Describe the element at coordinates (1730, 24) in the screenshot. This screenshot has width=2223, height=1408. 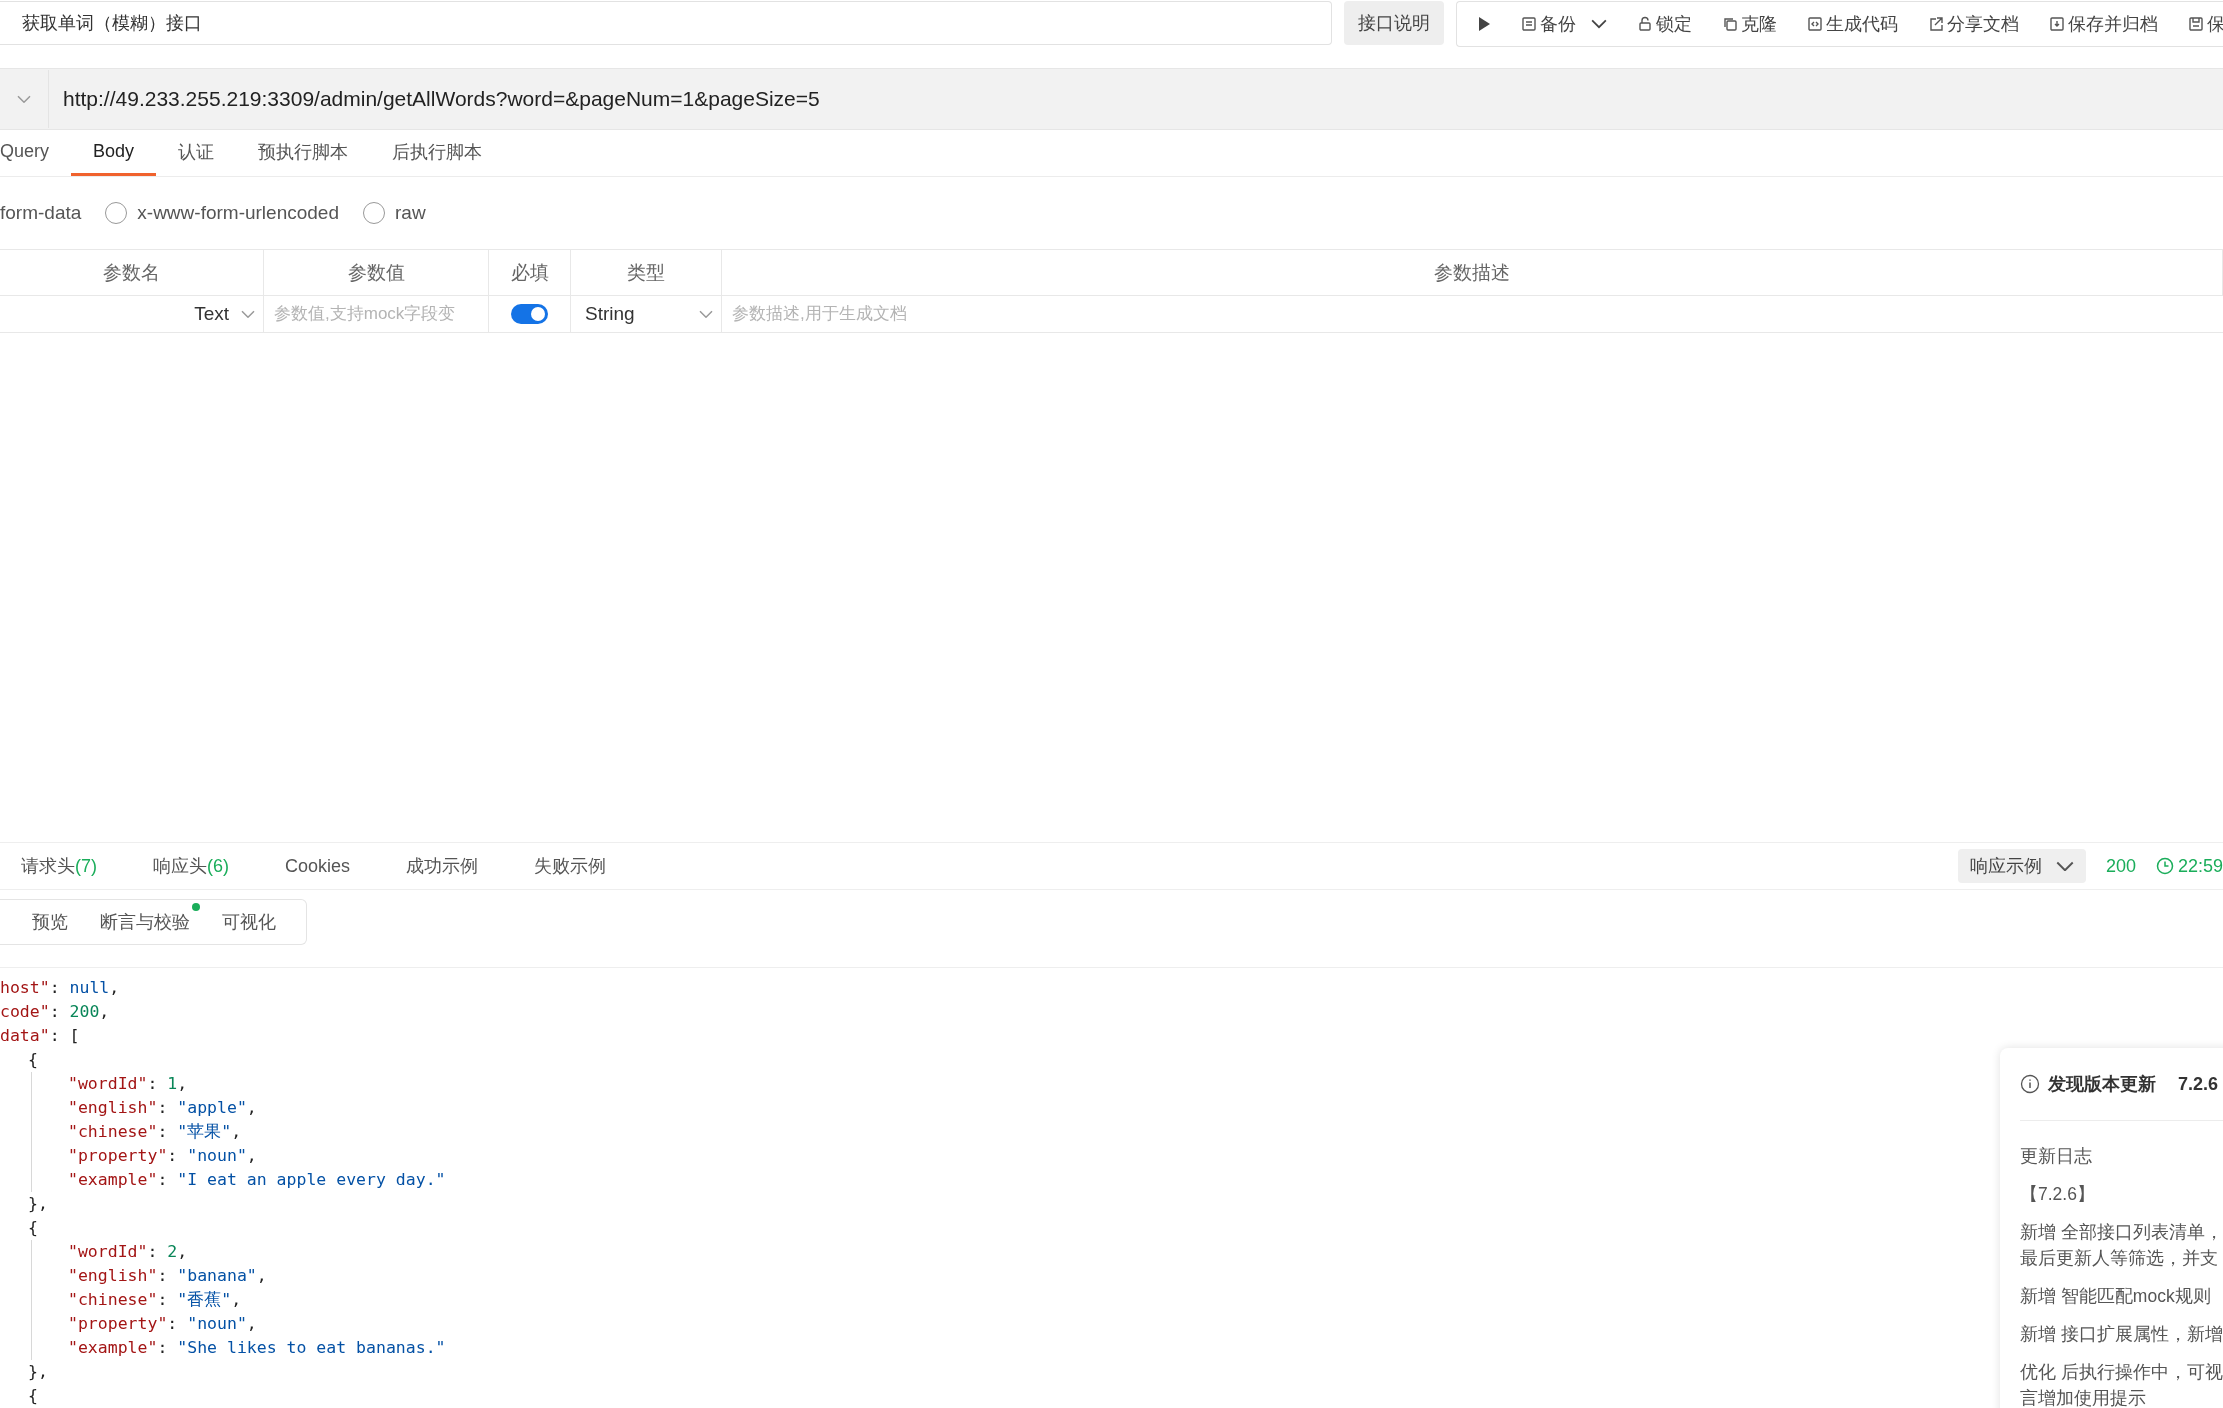
I see `copy-icon` at that location.